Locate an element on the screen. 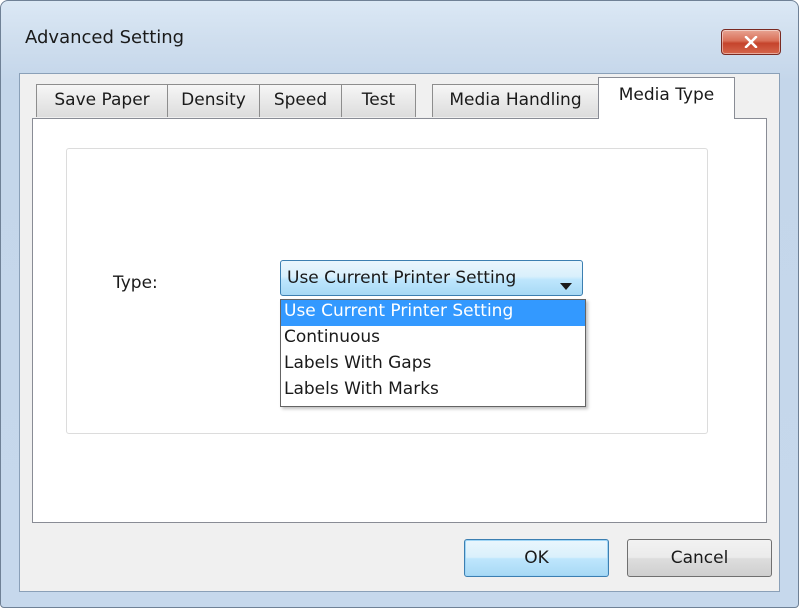 The width and height of the screenshot is (799, 608). title-bar: Advanced Setting is located at coordinates (399, 37).